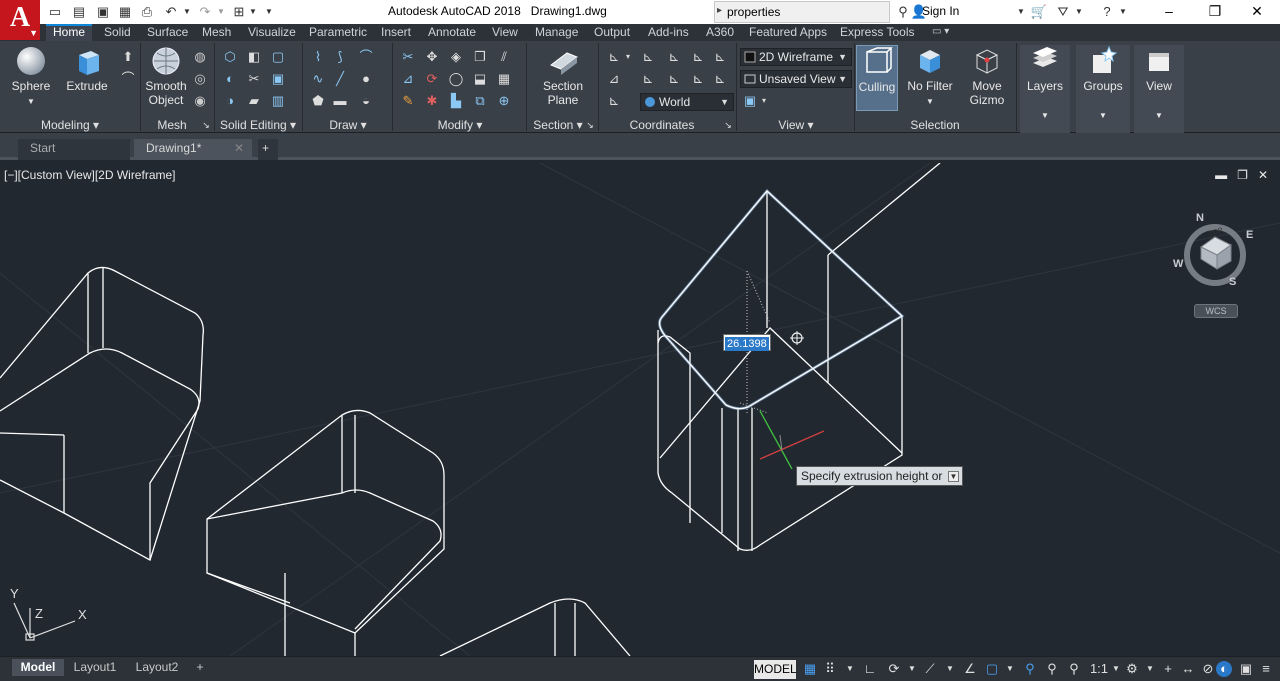 This screenshot has width=1280, height=681. What do you see at coordinates (318, 57) in the screenshot?
I see `line-icon: ⌇` at bounding box center [318, 57].